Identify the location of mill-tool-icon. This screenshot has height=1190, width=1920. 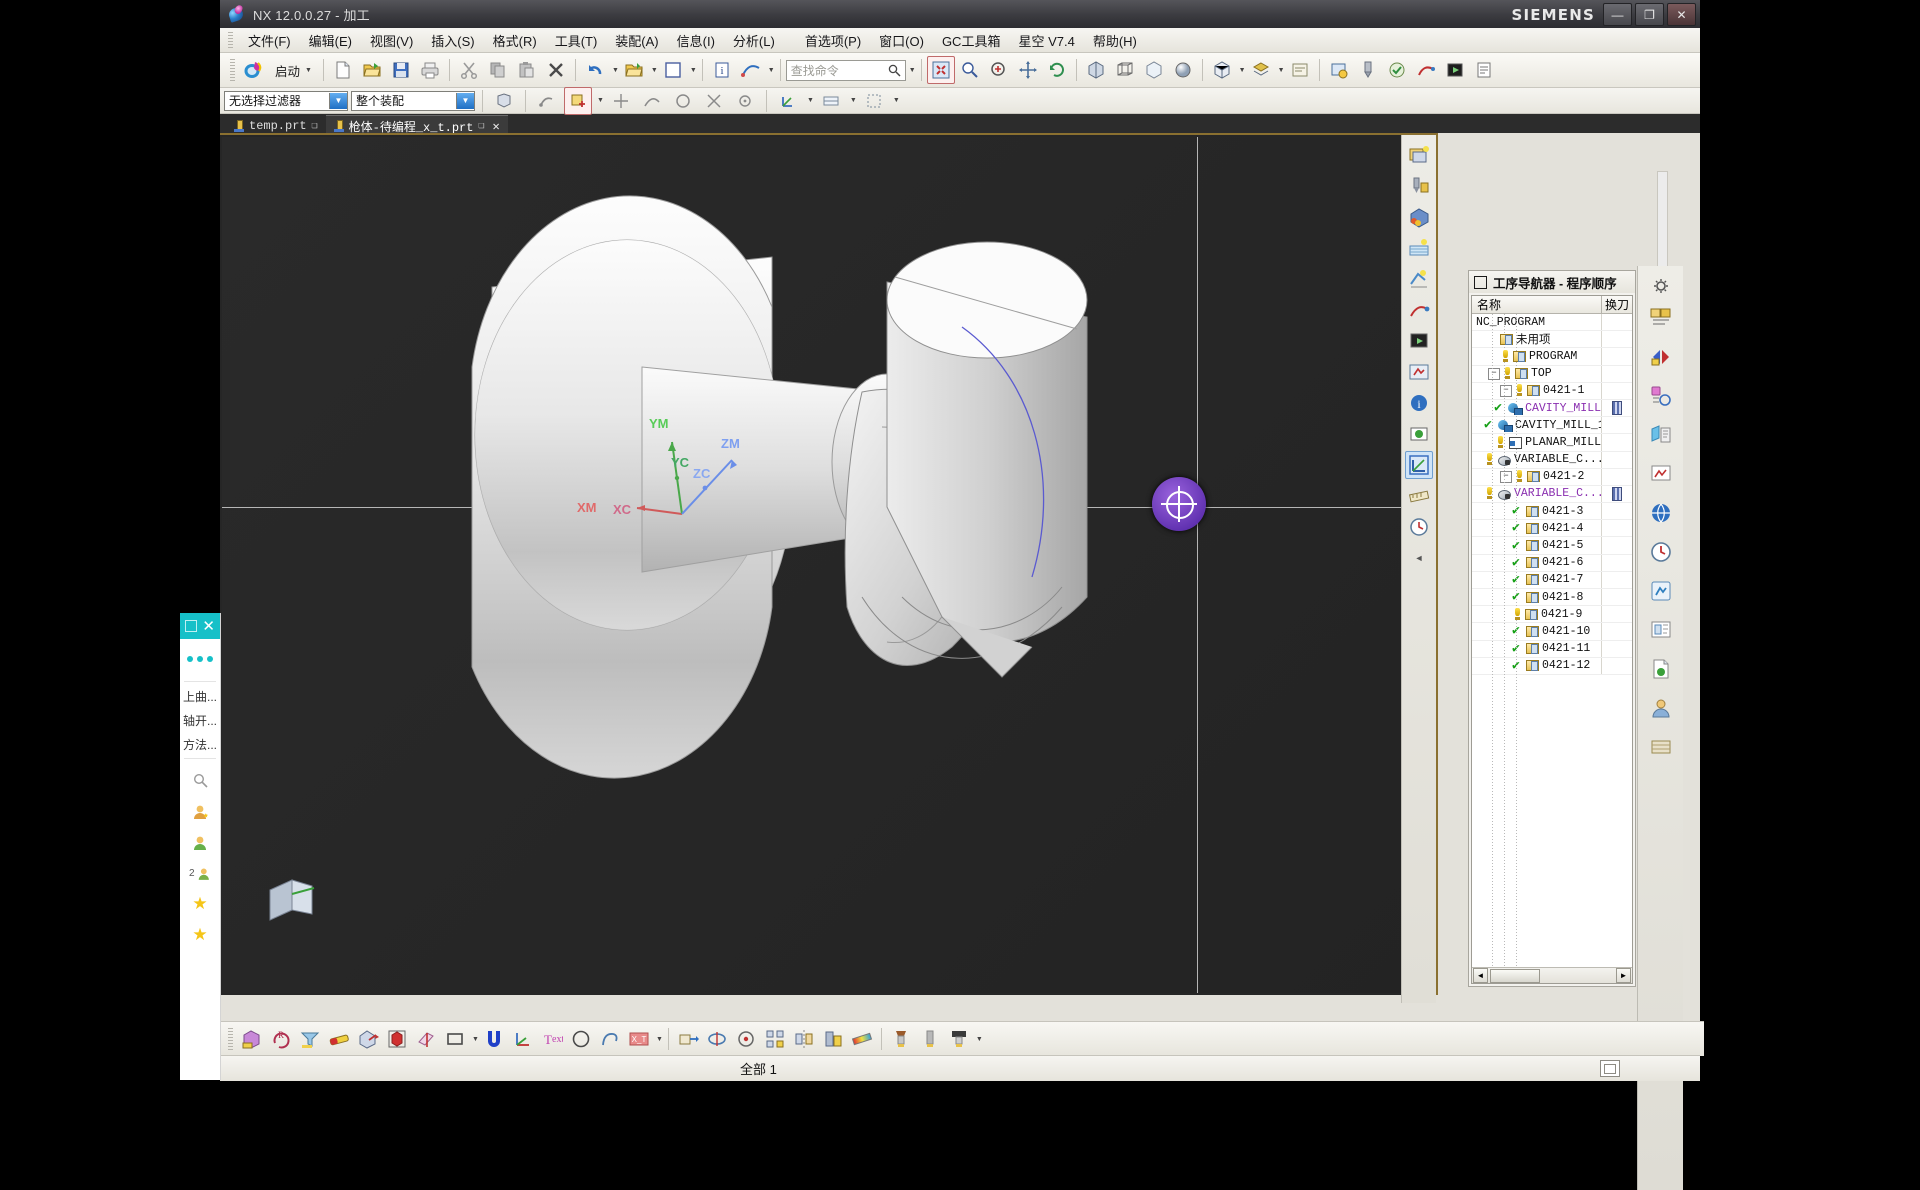
(901, 1039).